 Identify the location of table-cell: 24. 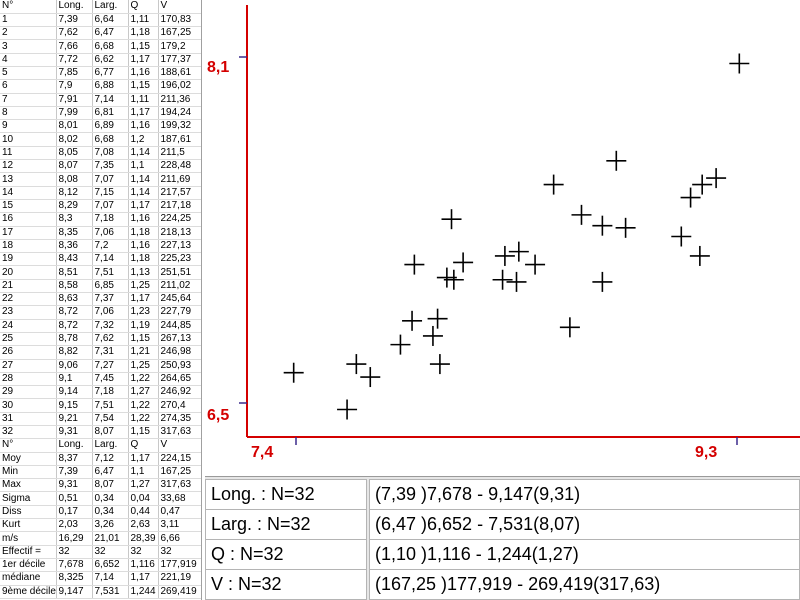
(28, 326).